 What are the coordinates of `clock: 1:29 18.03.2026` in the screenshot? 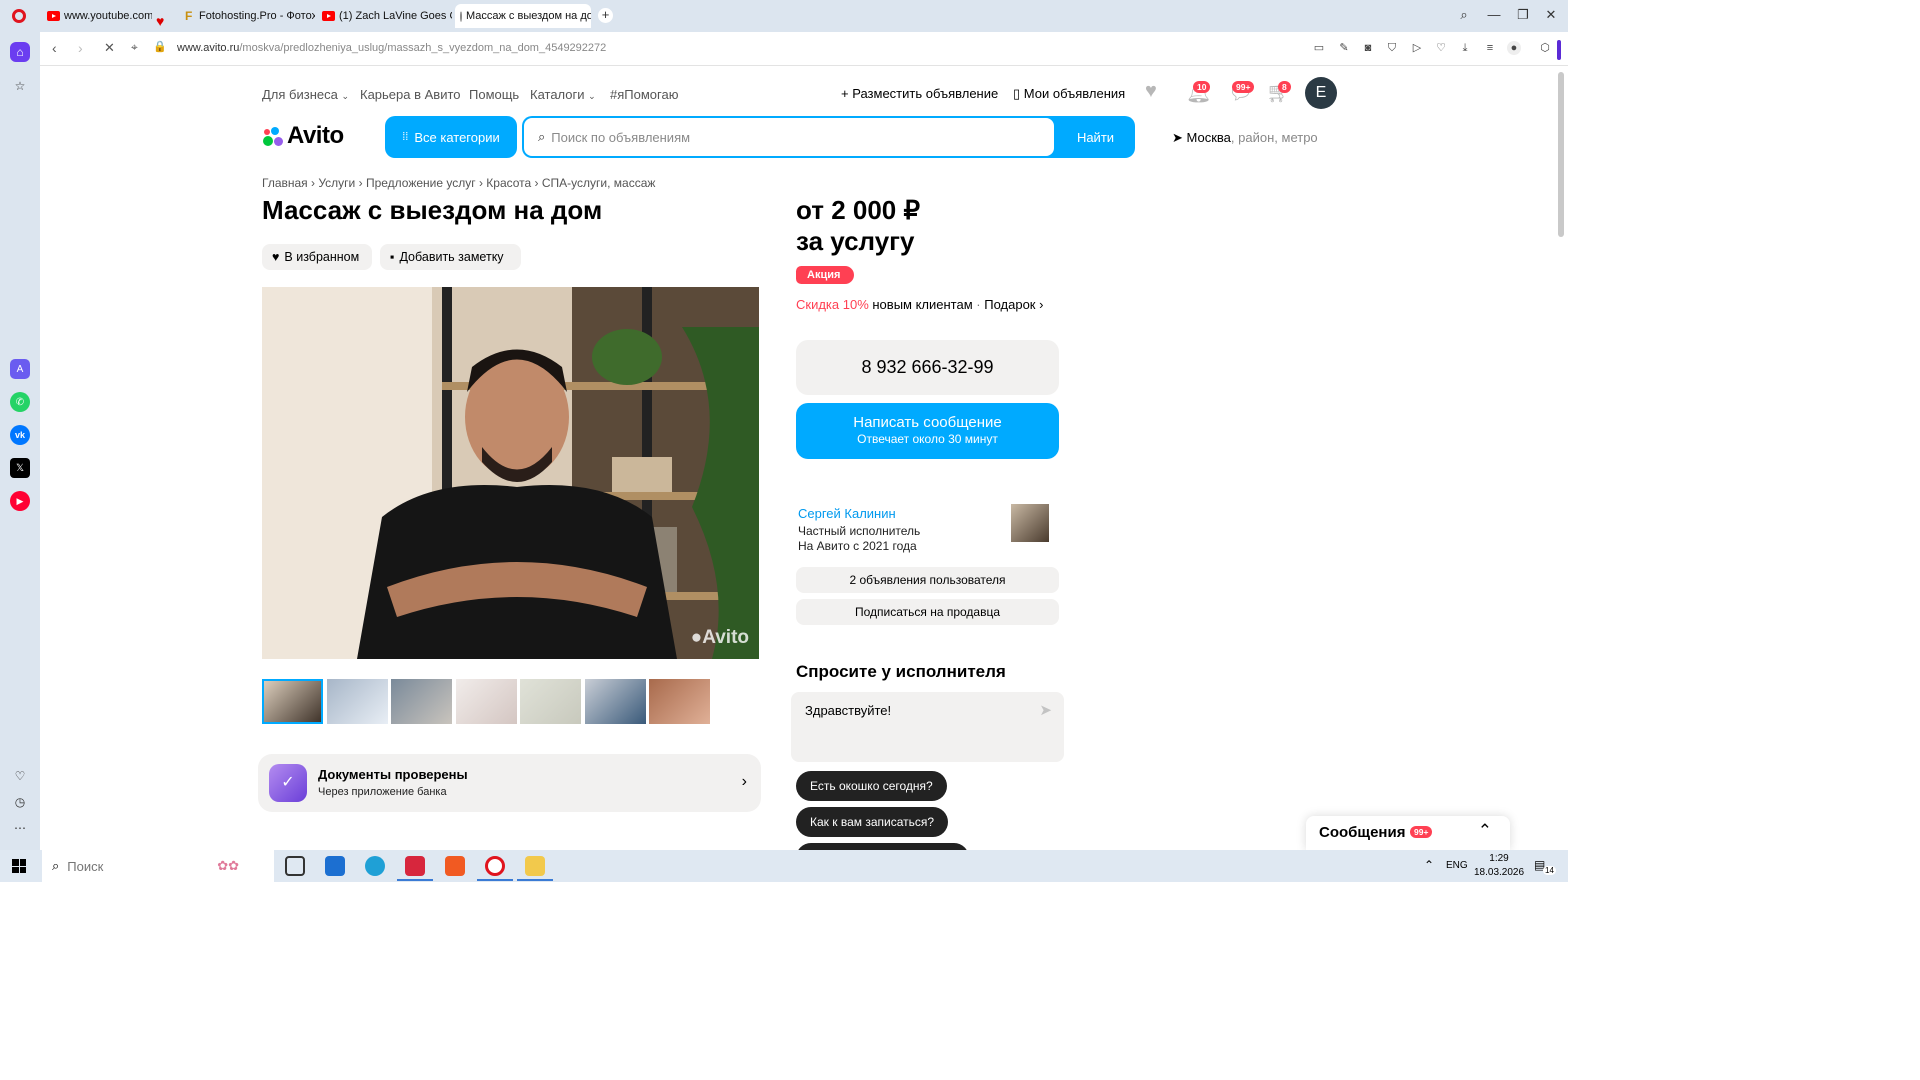 It's located at (1499, 866).